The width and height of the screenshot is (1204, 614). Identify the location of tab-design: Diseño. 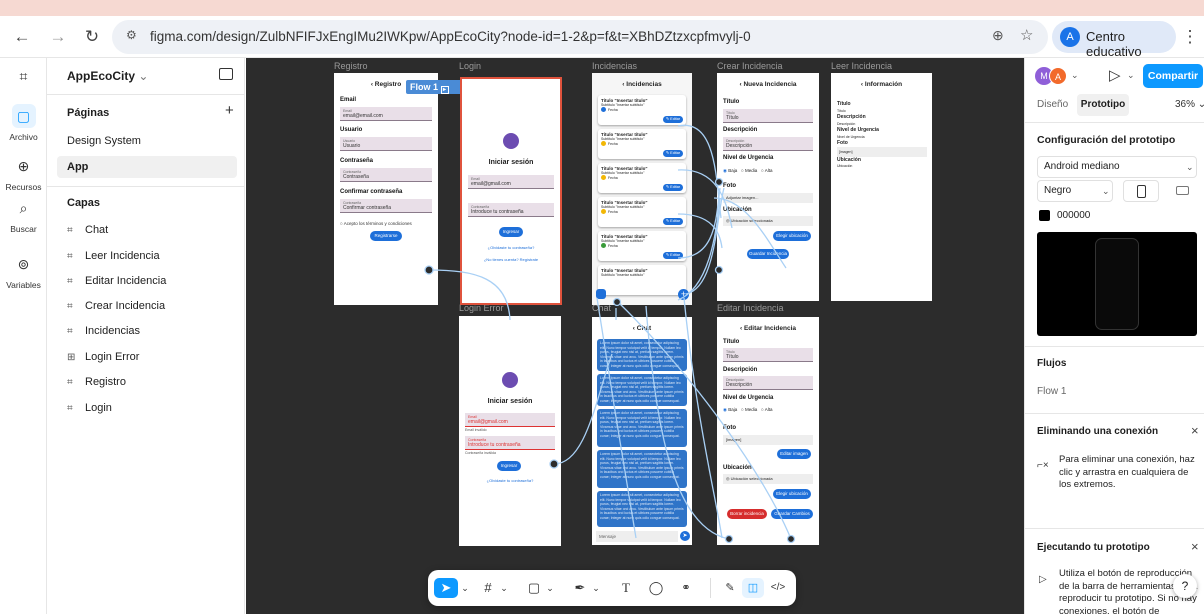
(1052, 104).